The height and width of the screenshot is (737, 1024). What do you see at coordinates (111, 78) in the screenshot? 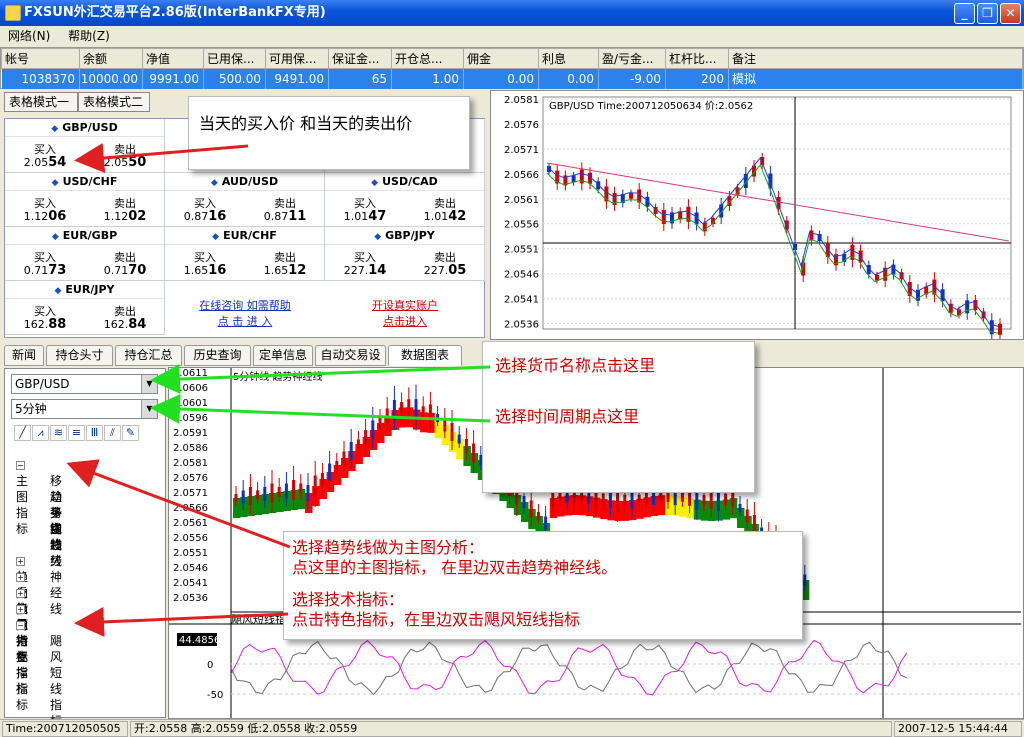
I see `account-cell: 10000.00` at bounding box center [111, 78].